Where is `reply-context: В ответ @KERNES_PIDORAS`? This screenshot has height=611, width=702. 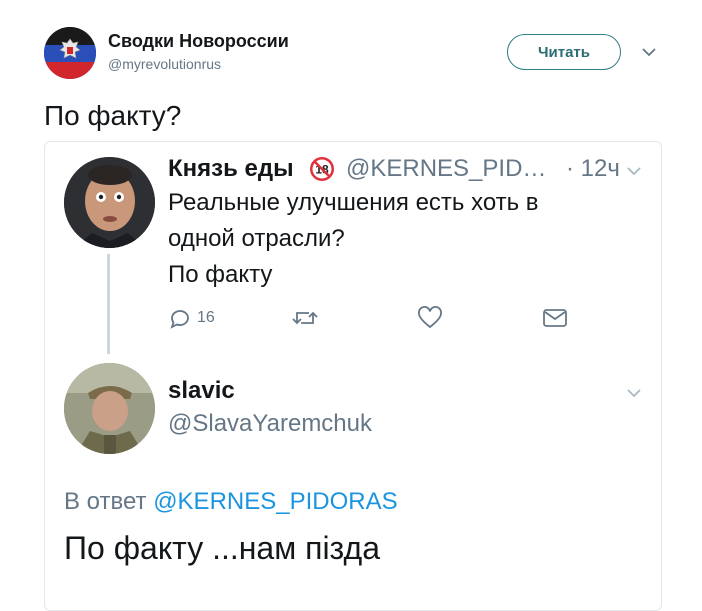 reply-context: В ответ @KERNES_PIDORAS is located at coordinates (231, 502).